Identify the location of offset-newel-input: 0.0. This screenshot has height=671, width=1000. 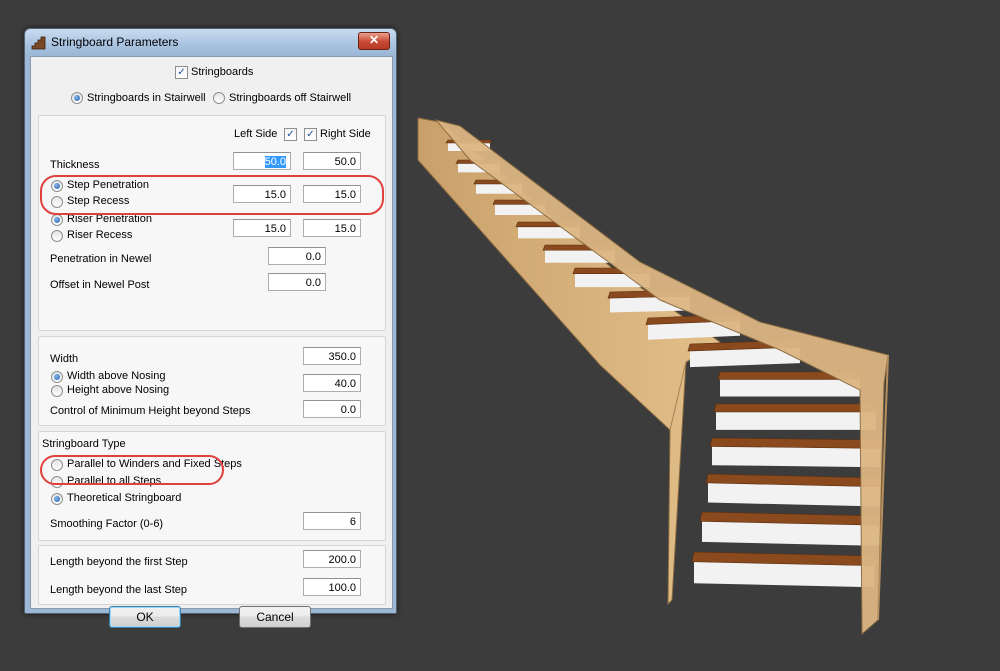
(297, 282).